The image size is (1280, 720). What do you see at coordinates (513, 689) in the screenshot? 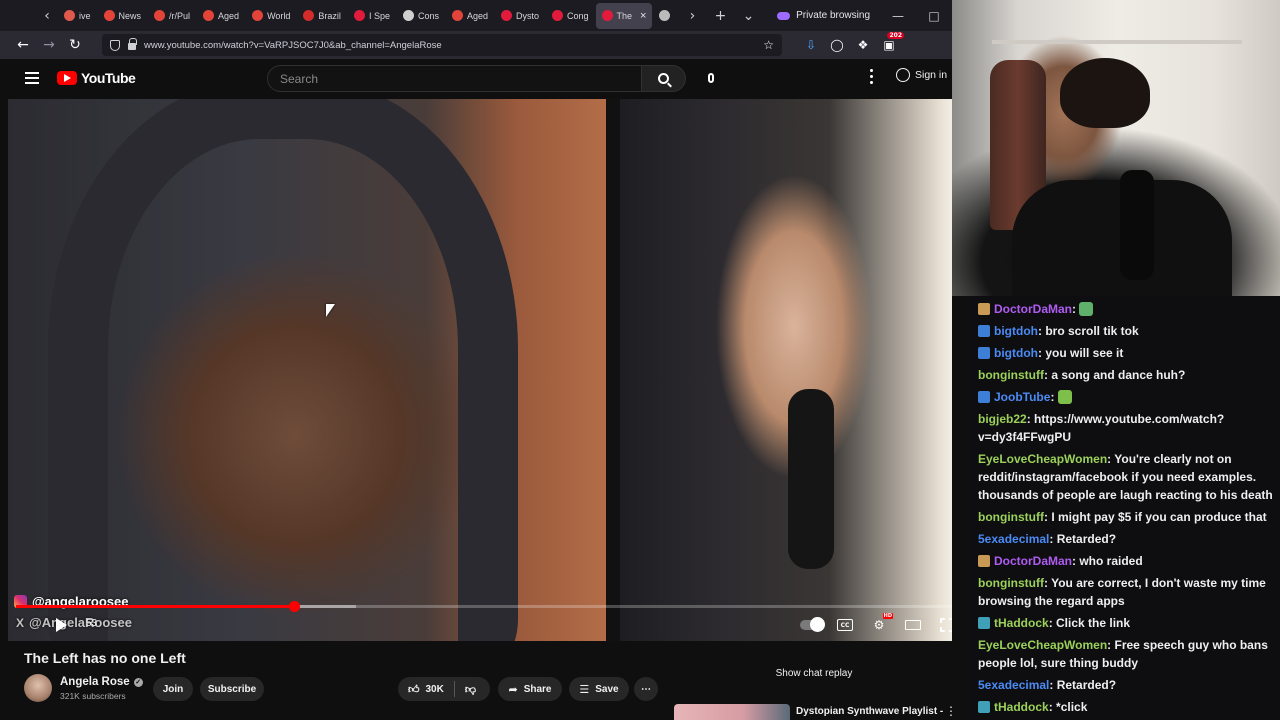
I see `share-icon: ➦` at bounding box center [513, 689].